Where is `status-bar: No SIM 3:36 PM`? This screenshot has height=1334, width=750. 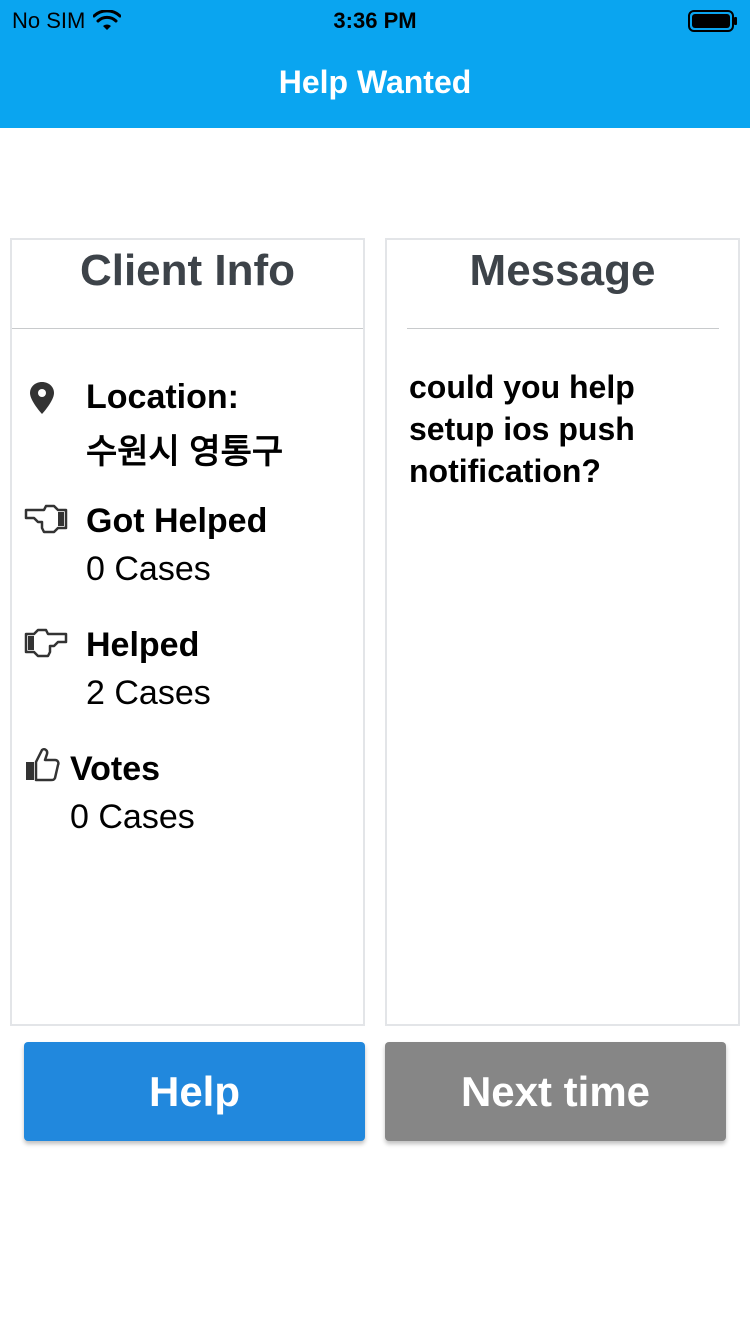 status-bar: No SIM 3:36 PM is located at coordinates (375, 20).